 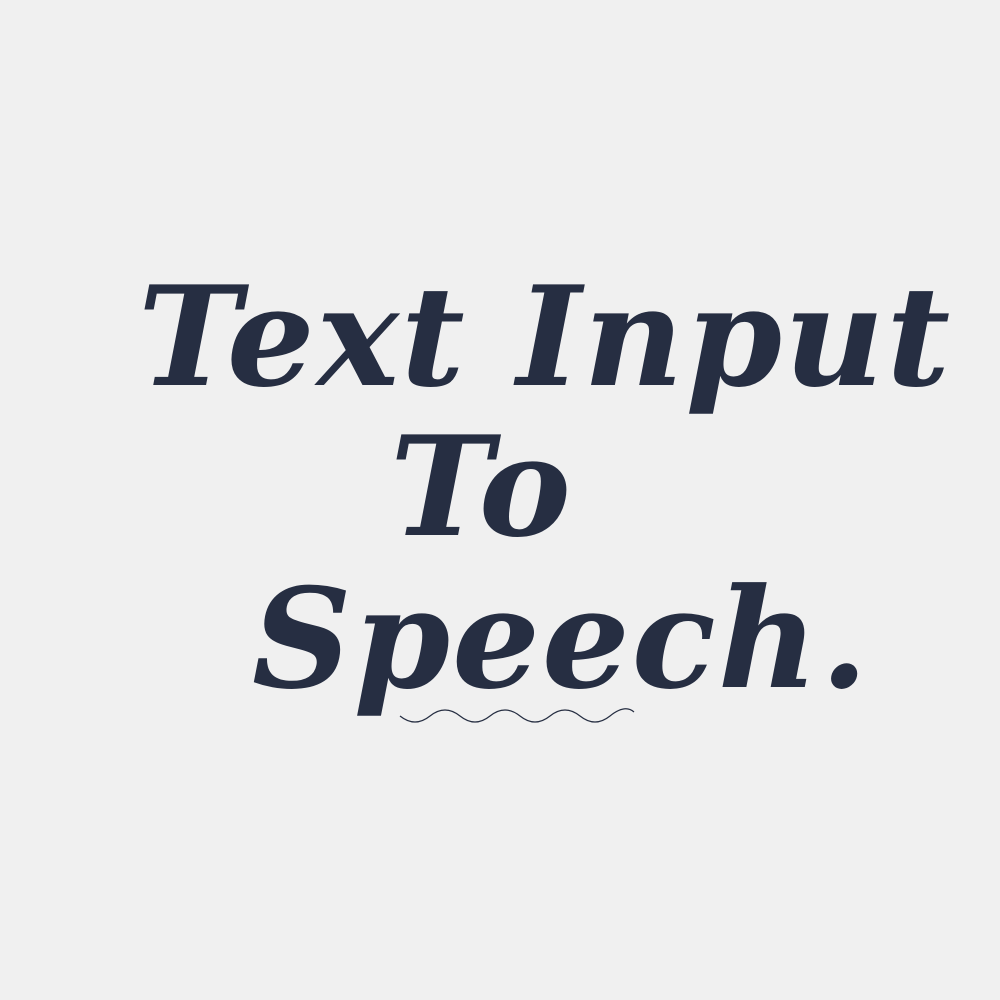 I want to click on title-line-speech: Speech., so click(x=561, y=638).